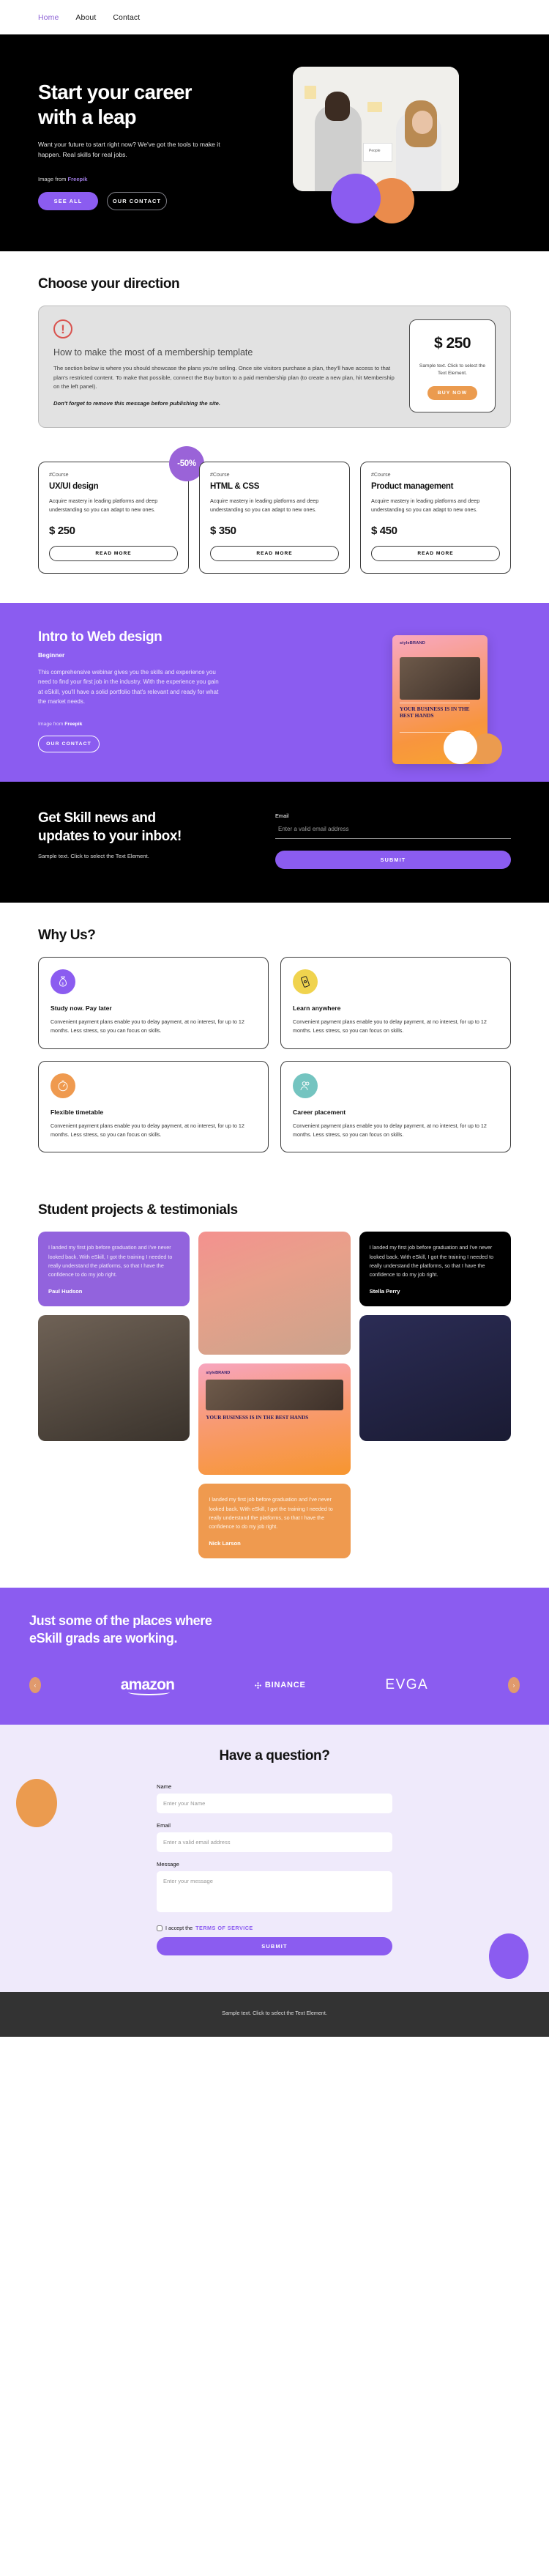 This screenshot has width=549, height=2576. Describe the element at coordinates (114, 1377) in the screenshot. I see `student-project-photo-classroom` at that location.